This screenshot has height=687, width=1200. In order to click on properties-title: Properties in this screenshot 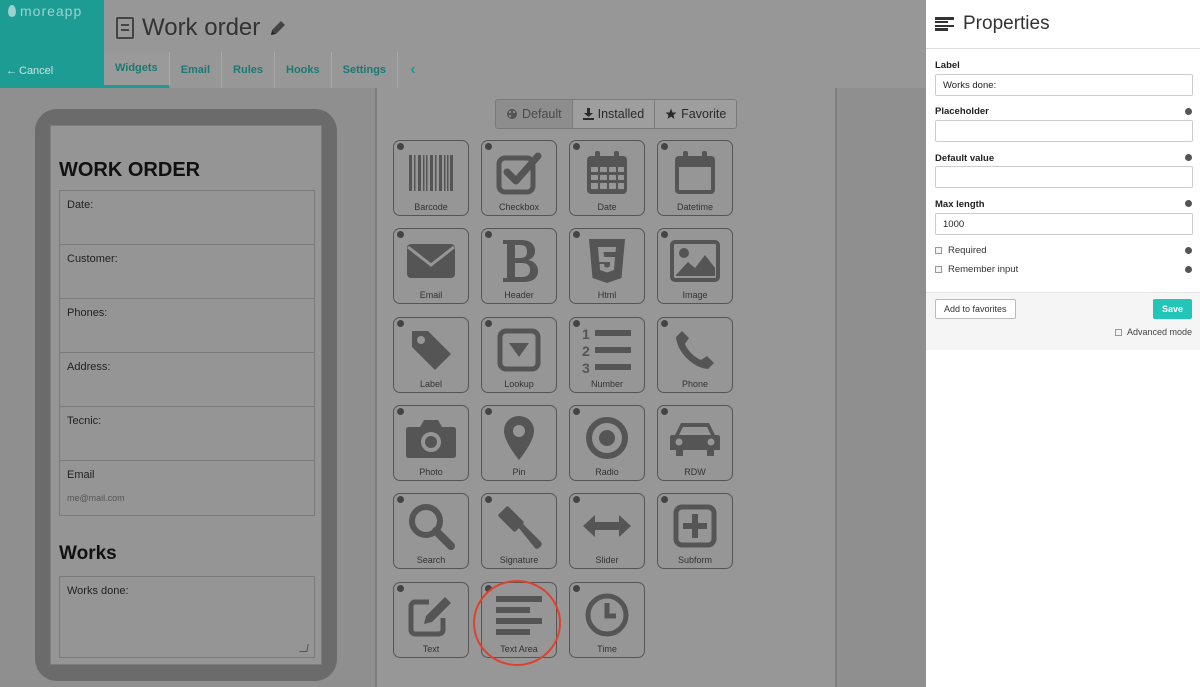, I will do `click(1006, 23)`.